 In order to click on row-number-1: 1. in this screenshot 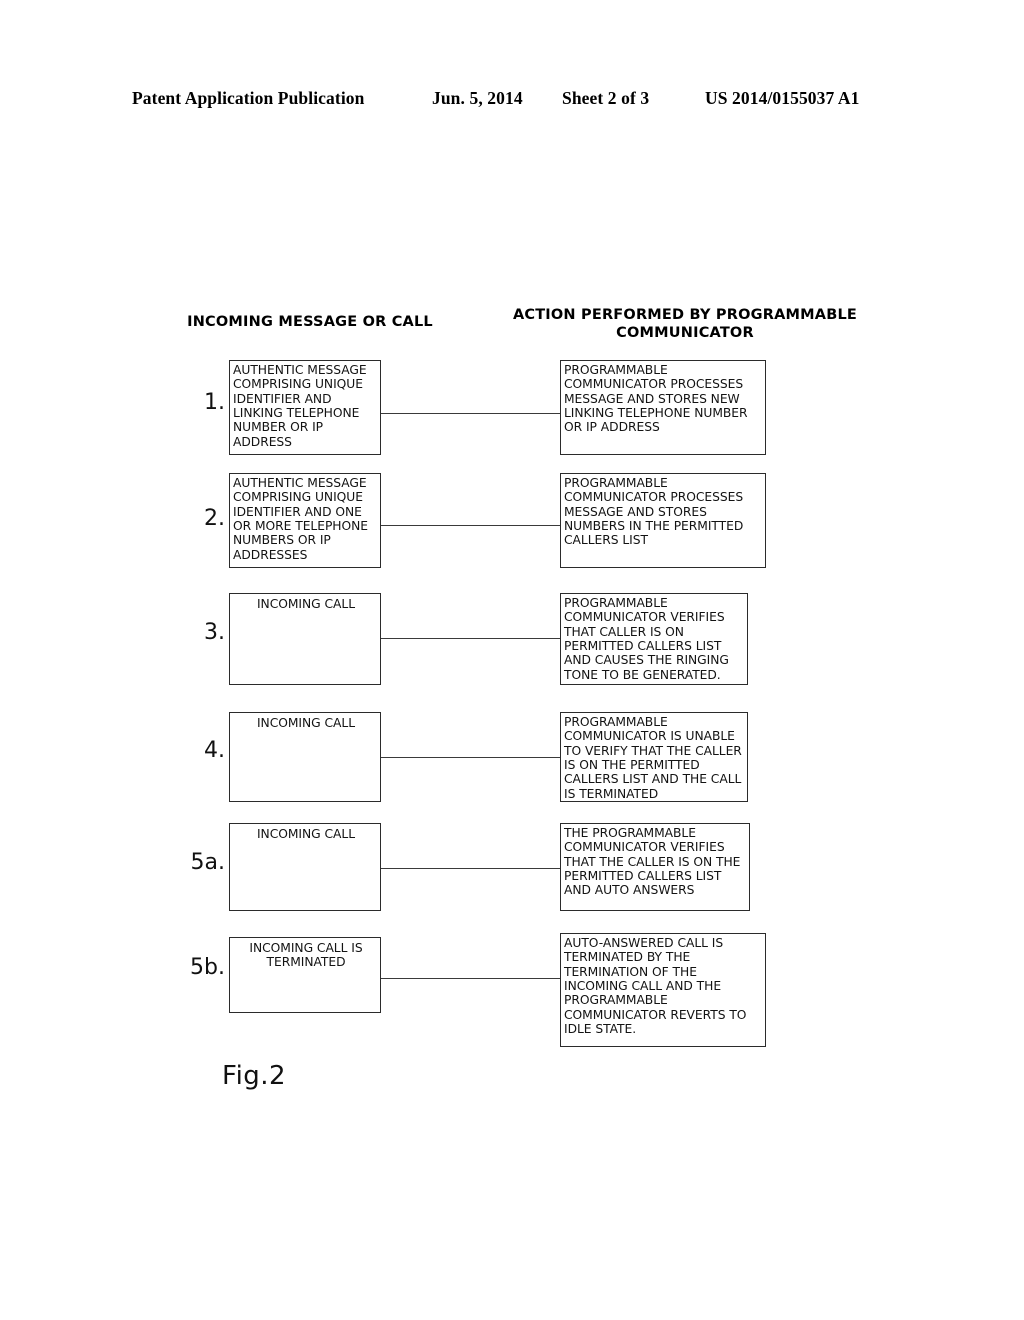, I will do `click(214, 402)`.